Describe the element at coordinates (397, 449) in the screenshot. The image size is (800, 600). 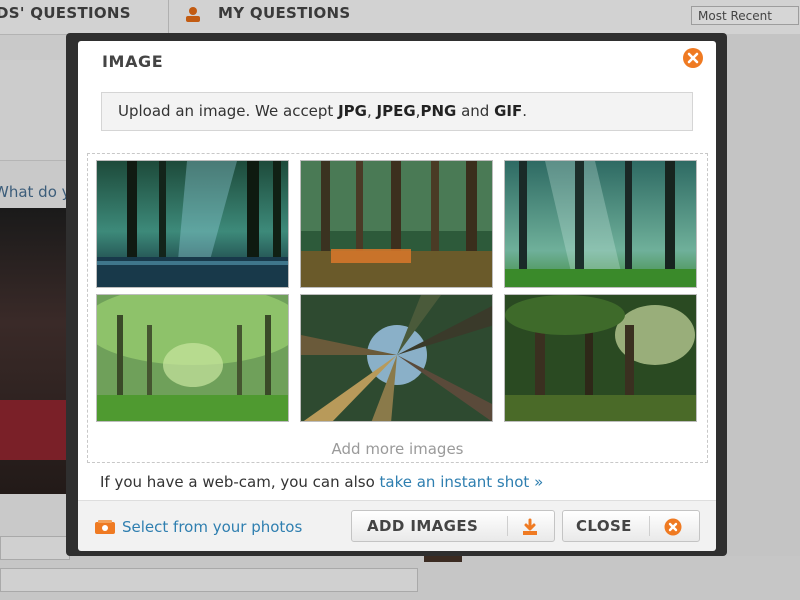
I see `add-more-images-link: Add more images` at that location.